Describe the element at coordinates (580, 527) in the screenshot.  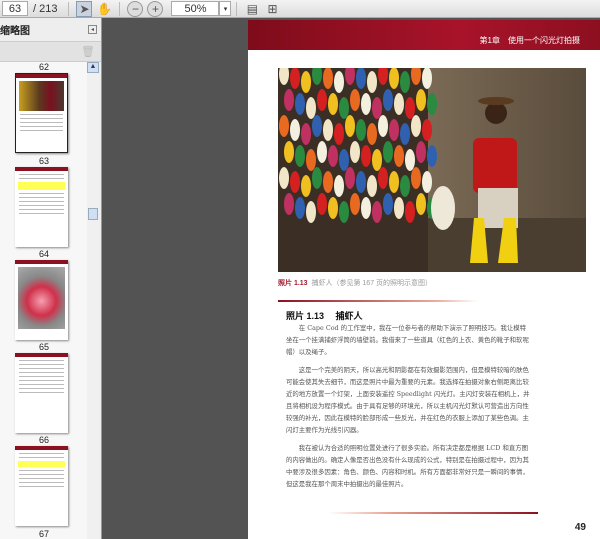
I see `page-number: 49` at that location.